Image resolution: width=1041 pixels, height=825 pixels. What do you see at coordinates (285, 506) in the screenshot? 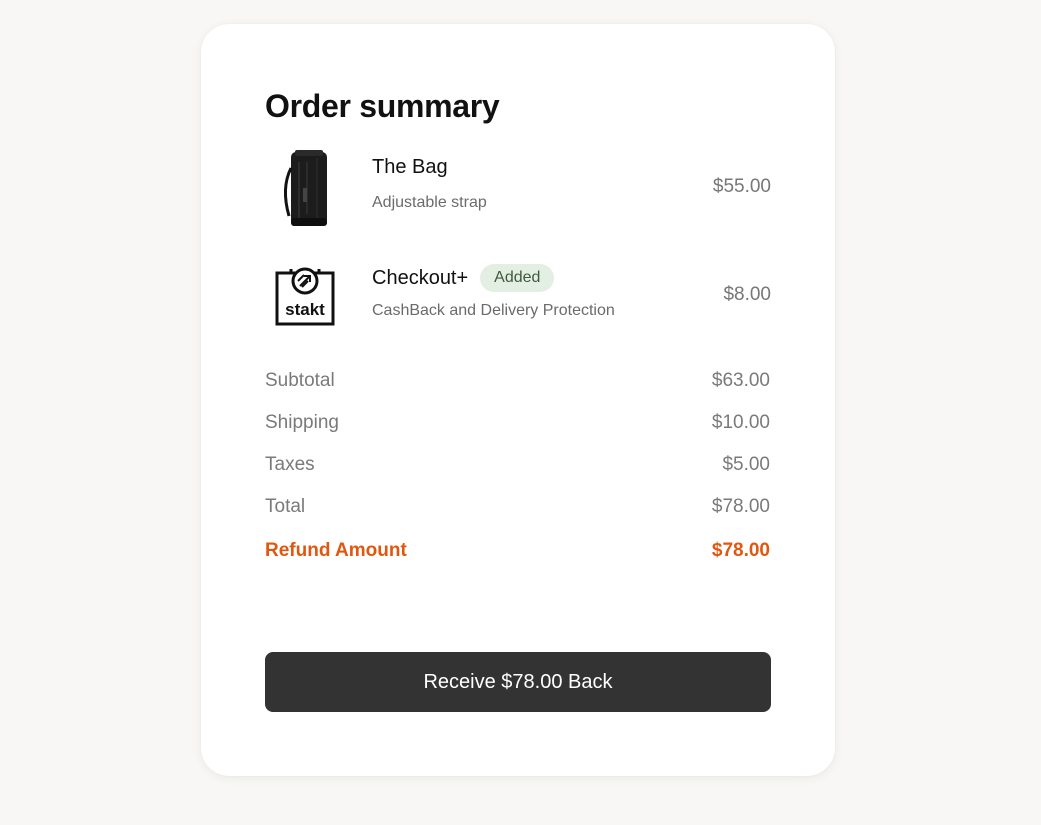
I see `row-label: Total` at bounding box center [285, 506].